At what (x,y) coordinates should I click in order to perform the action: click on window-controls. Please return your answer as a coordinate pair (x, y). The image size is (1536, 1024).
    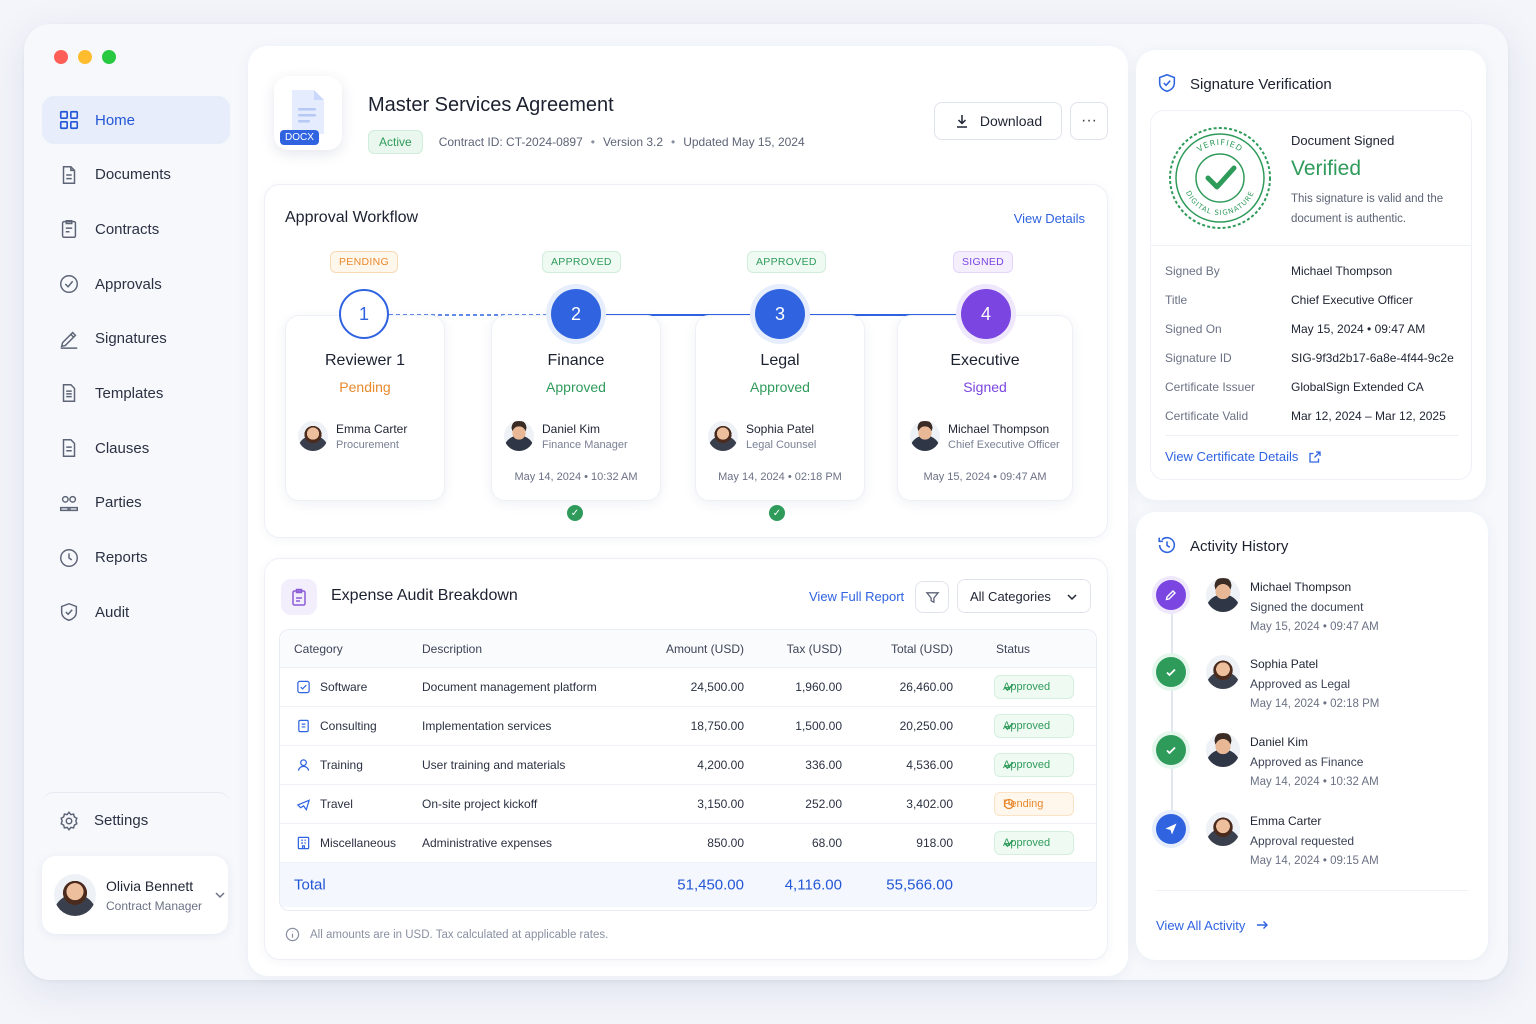
    Looking at the image, I should click on (85, 57).